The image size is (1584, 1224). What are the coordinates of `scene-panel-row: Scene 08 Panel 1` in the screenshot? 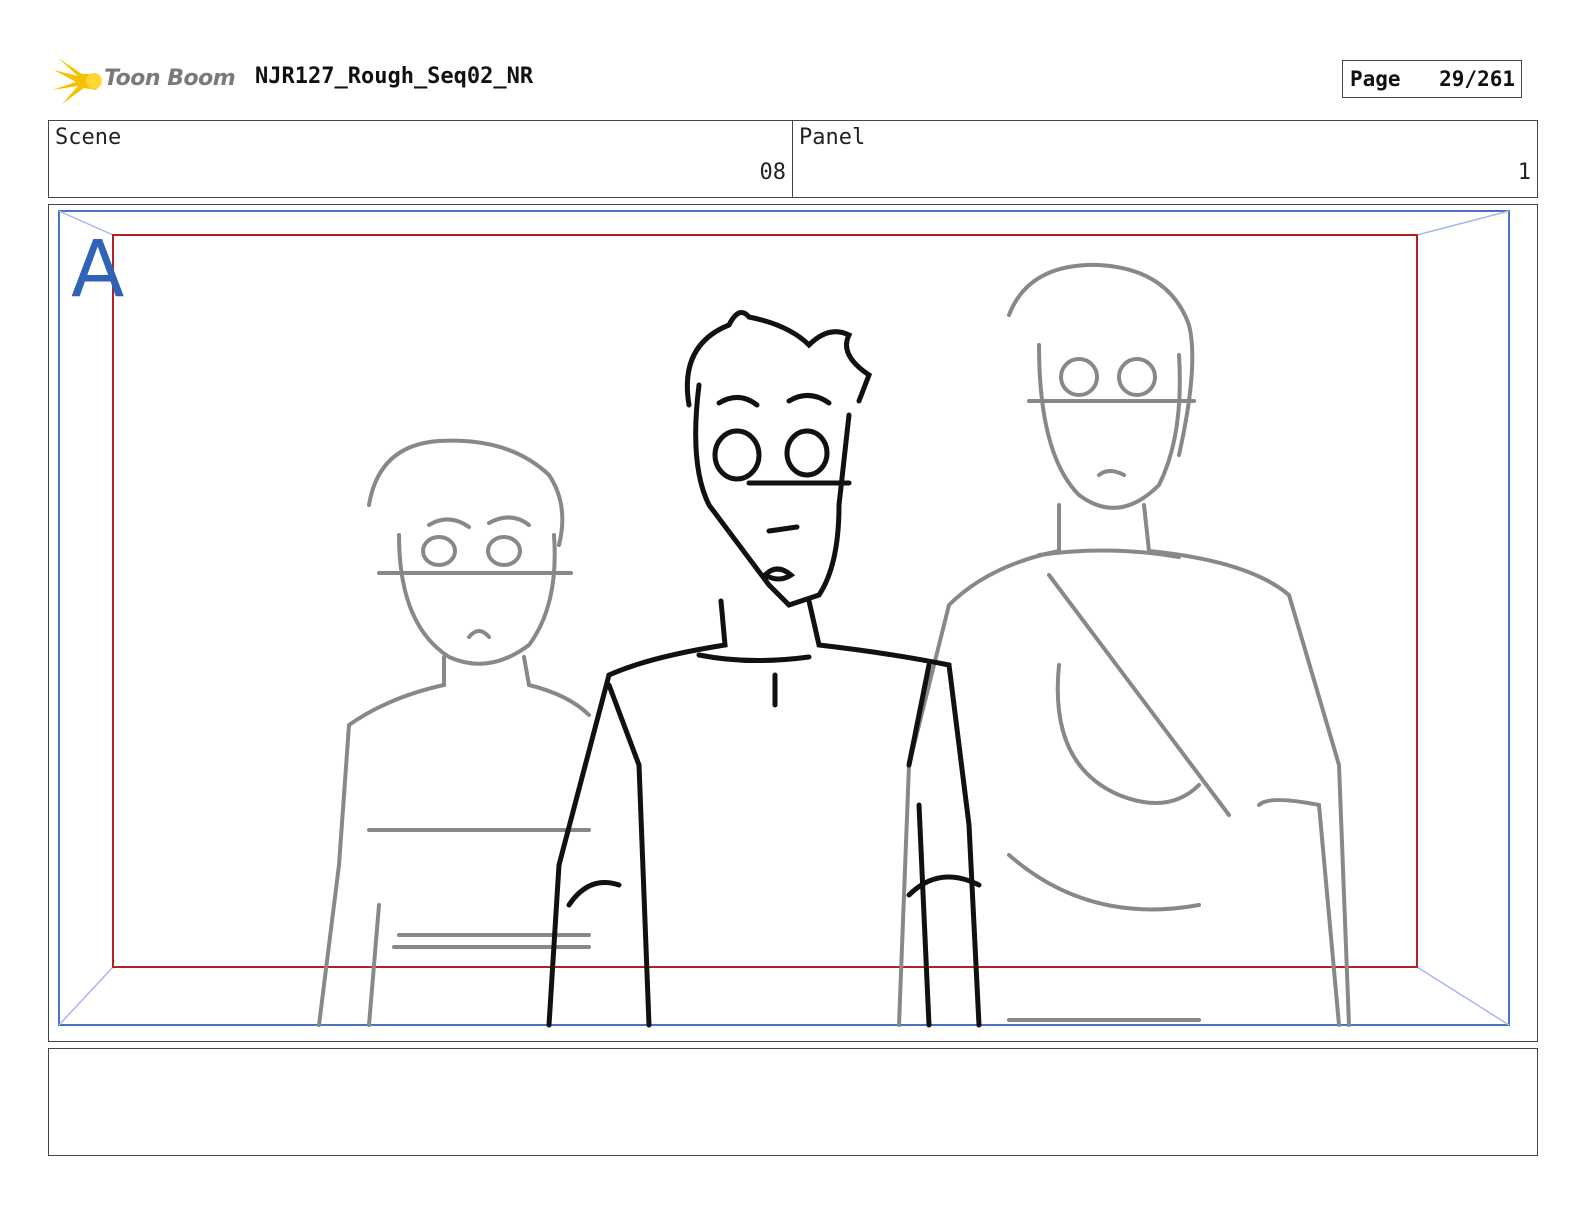 It's located at (793, 159).